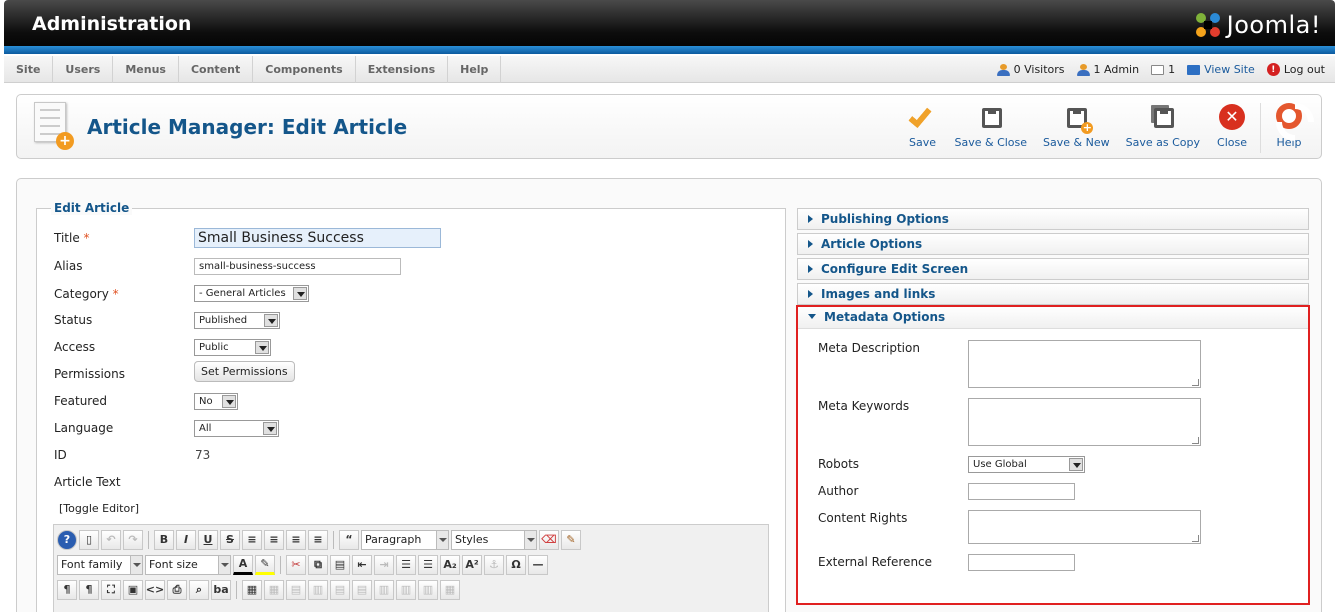  Describe the element at coordinates (1026, 464) in the screenshot. I see `robots-select: Use Global` at that location.